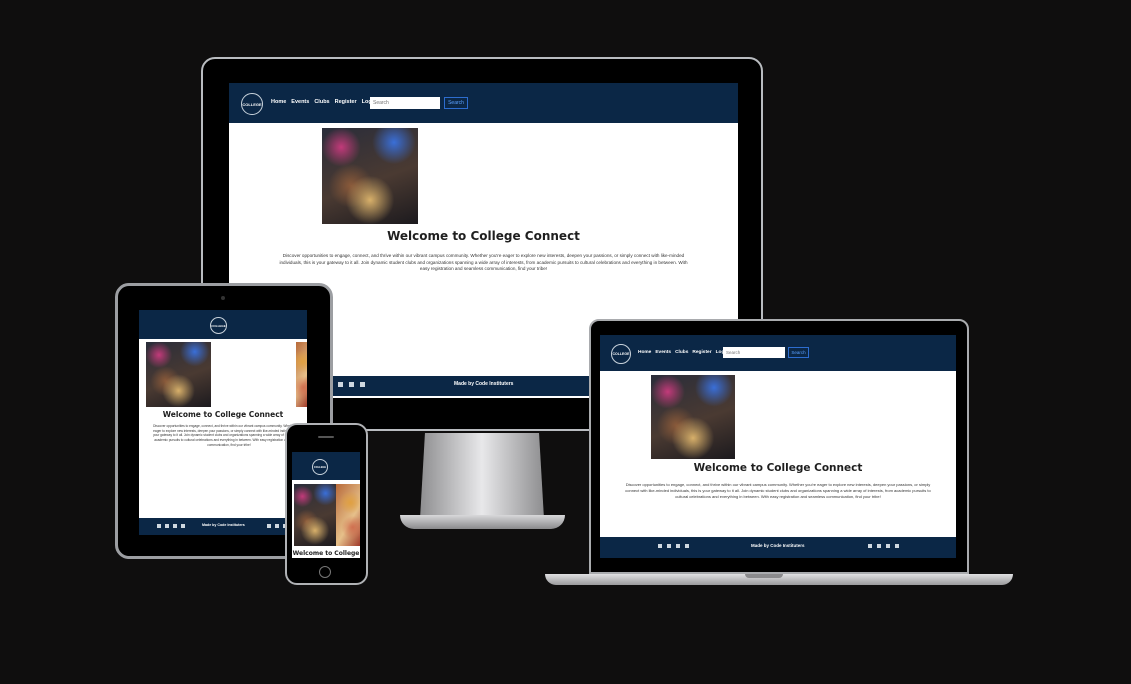 This screenshot has height=684, width=1131. Describe the element at coordinates (764, 576) in the screenshot. I see `laptop-notch` at that location.